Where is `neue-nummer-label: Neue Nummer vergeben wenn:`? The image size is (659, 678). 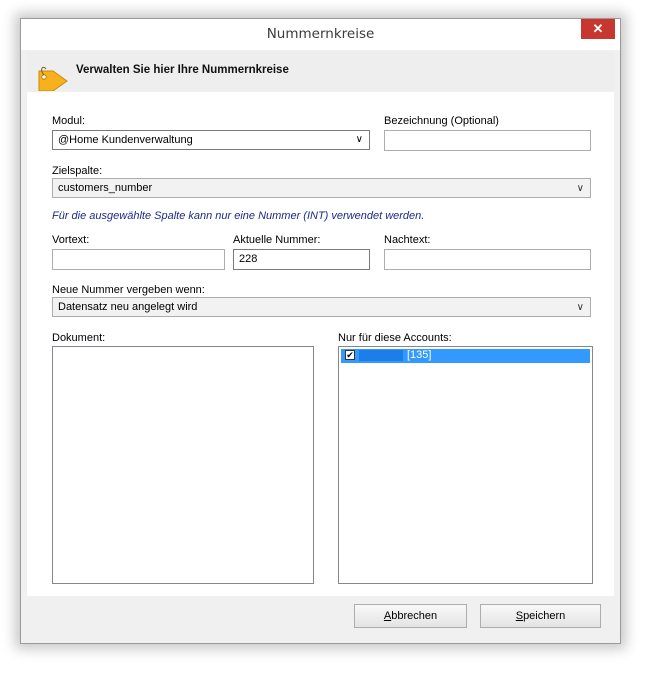
neue-nummer-label: Neue Nummer vergeben wenn: is located at coordinates (128, 290).